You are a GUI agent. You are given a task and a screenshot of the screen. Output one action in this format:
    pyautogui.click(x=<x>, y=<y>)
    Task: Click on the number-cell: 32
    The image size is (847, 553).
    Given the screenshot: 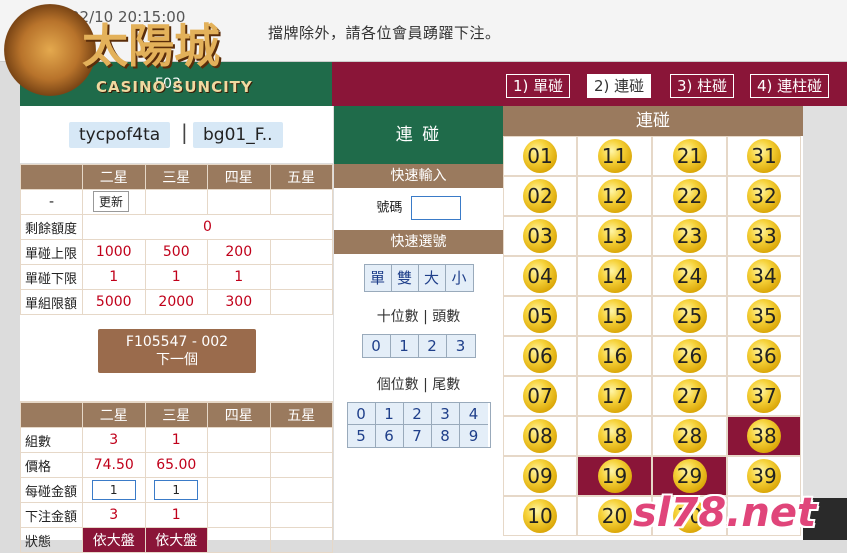 What is the action you would take?
    pyautogui.click(x=764, y=196)
    